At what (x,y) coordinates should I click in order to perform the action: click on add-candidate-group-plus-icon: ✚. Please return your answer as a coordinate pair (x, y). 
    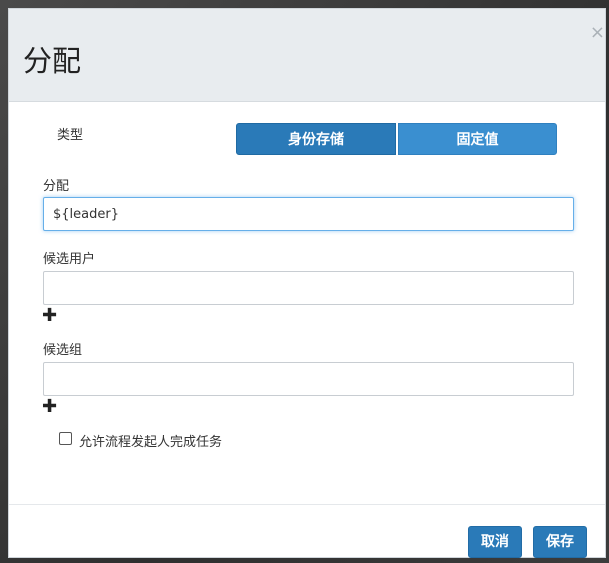
    Looking at the image, I should click on (49, 407).